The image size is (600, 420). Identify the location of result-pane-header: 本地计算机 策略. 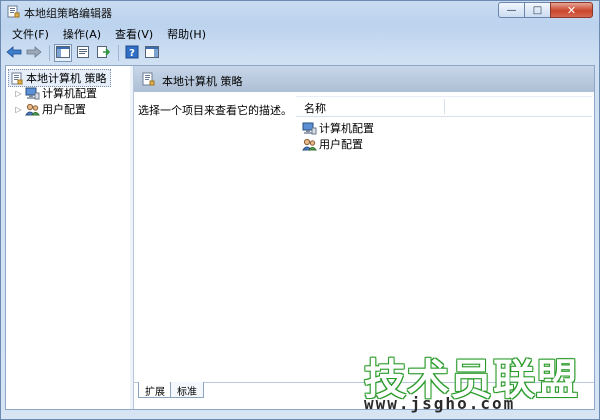
(364, 79).